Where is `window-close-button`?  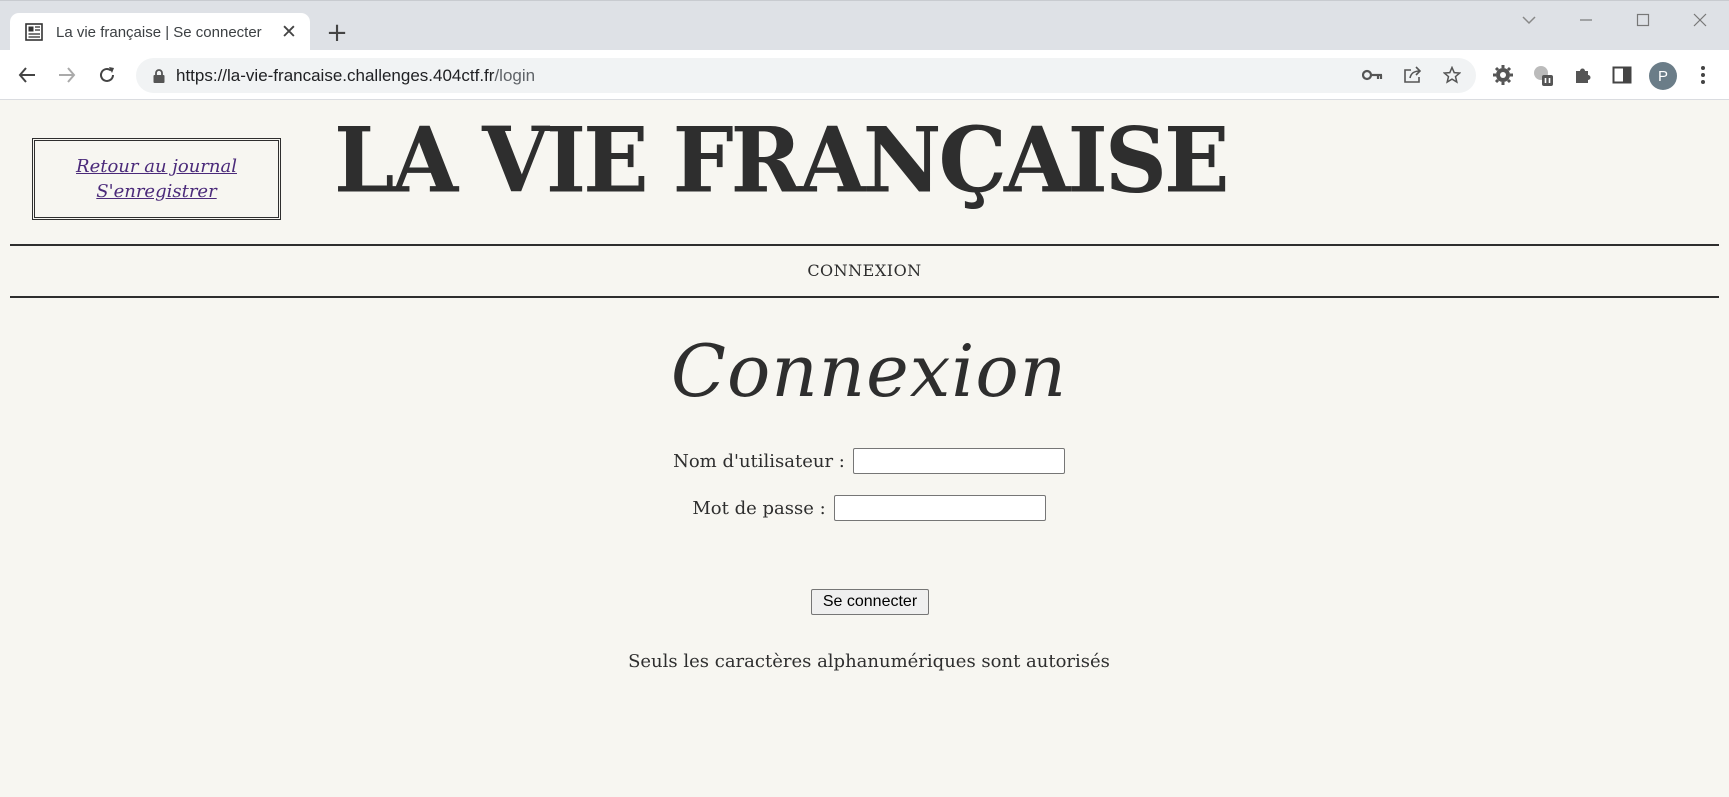
window-close-button is located at coordinates (1700, 20).